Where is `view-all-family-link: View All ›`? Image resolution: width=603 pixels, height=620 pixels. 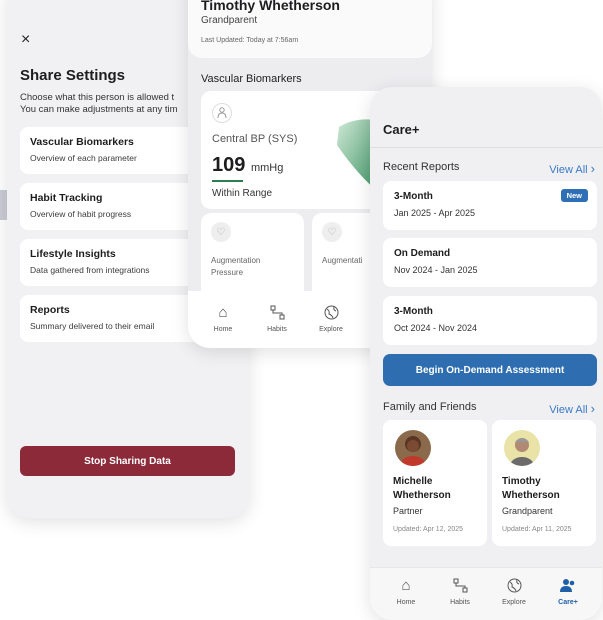 view-all-family-link: View All › is located at coordinates (572, 408).